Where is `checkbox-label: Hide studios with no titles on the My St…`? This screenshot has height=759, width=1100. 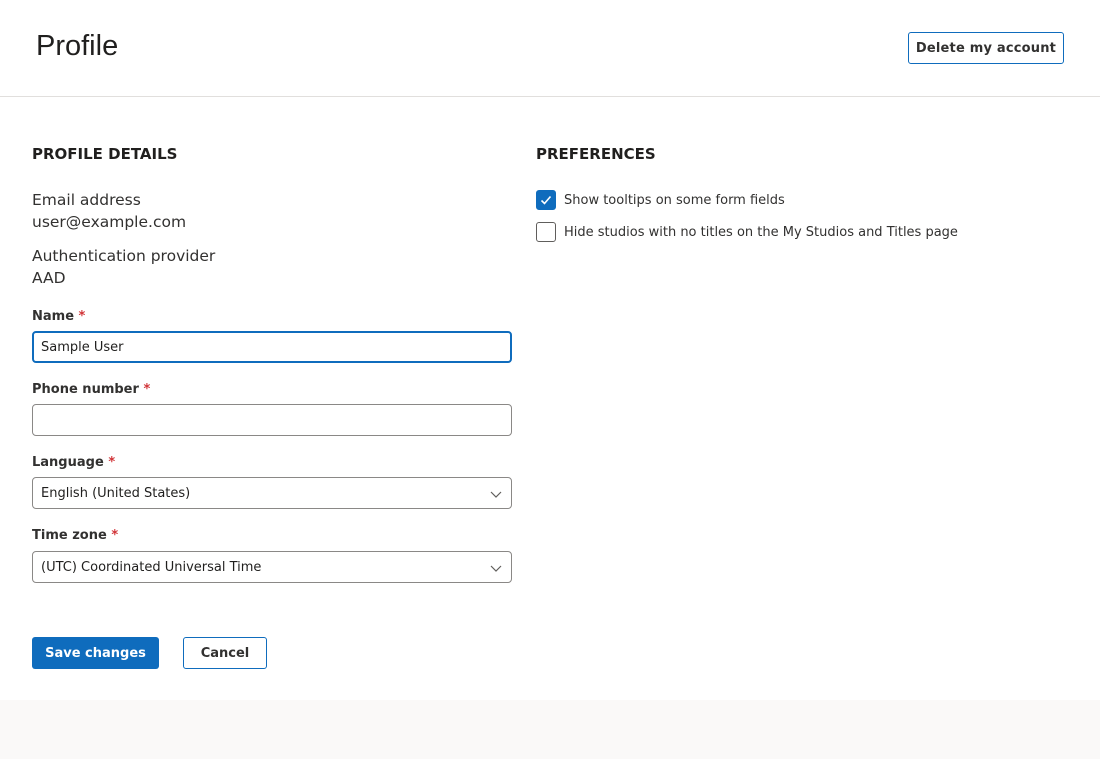 checkbox-label: Hide studios with no titles on the My St… is located at coordinates (761, 232).